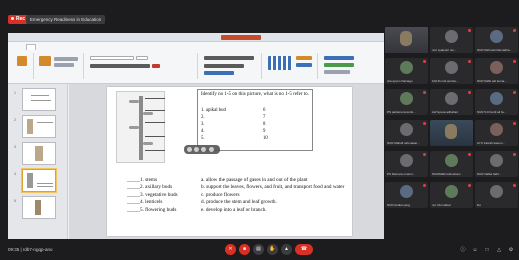  Describe the element at coordinates (35, 180) in the screenshot. I see `slide-thumbnail-selected: 4` at that location.